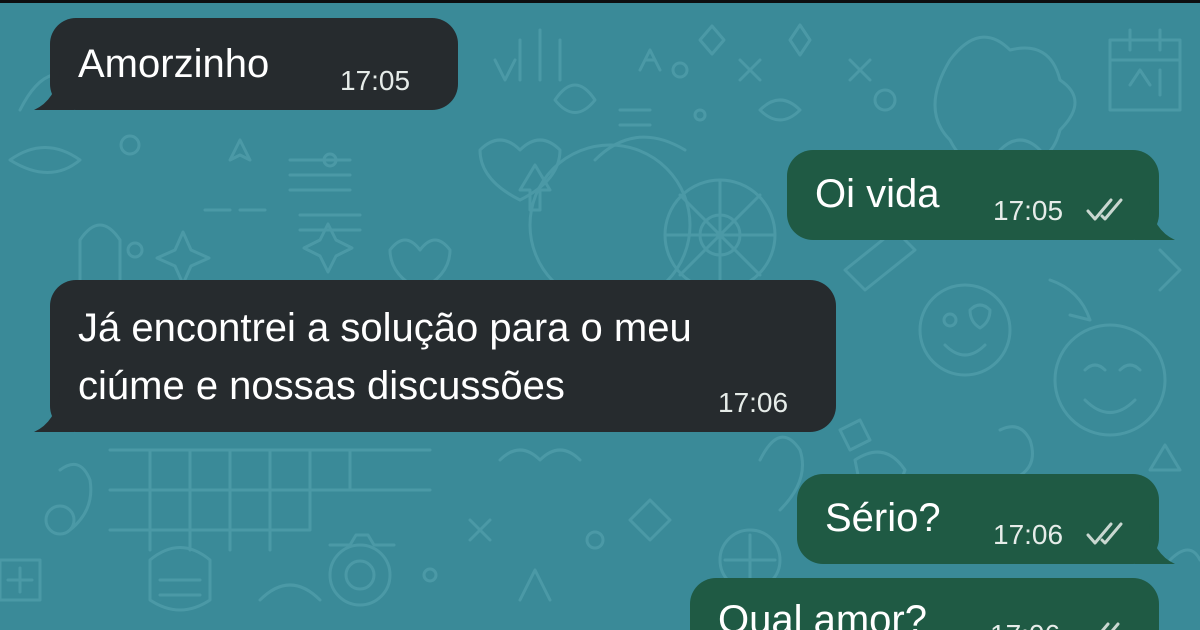  What do you see at coordinates (883, 518) in the screenshot?
I see `message-text: Sério?` at bounding box center [883, 518].